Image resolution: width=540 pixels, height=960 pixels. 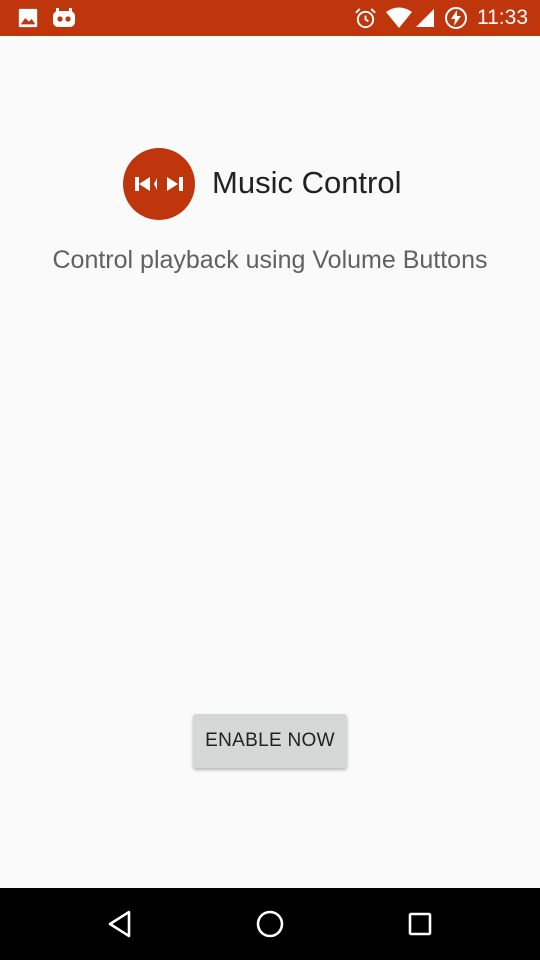 I want to click on app-logo, so click(x=159, y=184).